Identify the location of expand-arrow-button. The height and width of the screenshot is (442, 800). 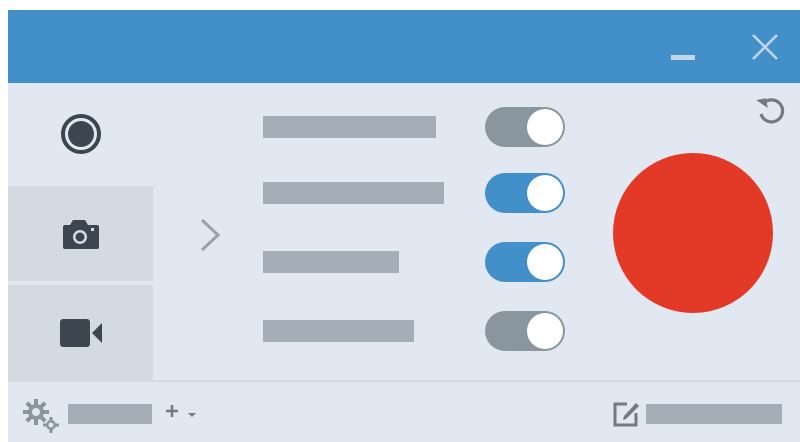
(210, 235).